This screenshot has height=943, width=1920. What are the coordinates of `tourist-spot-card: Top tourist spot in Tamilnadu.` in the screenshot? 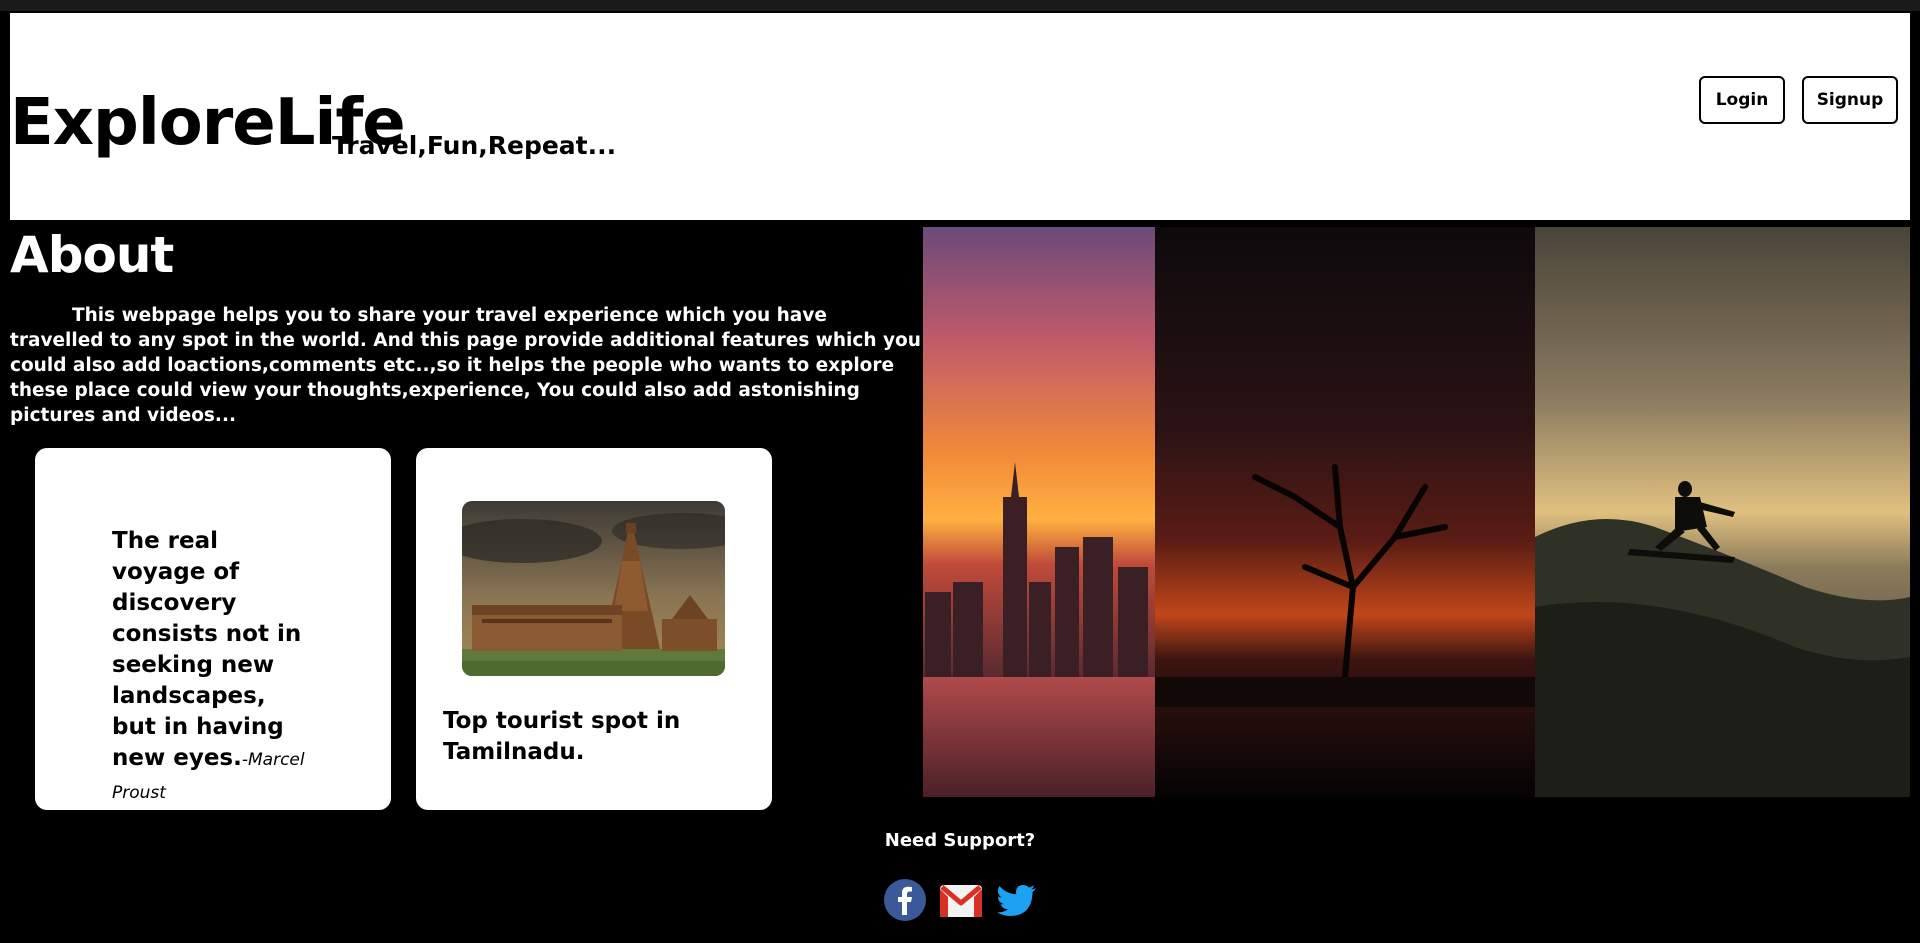 It's located at (594, 629).